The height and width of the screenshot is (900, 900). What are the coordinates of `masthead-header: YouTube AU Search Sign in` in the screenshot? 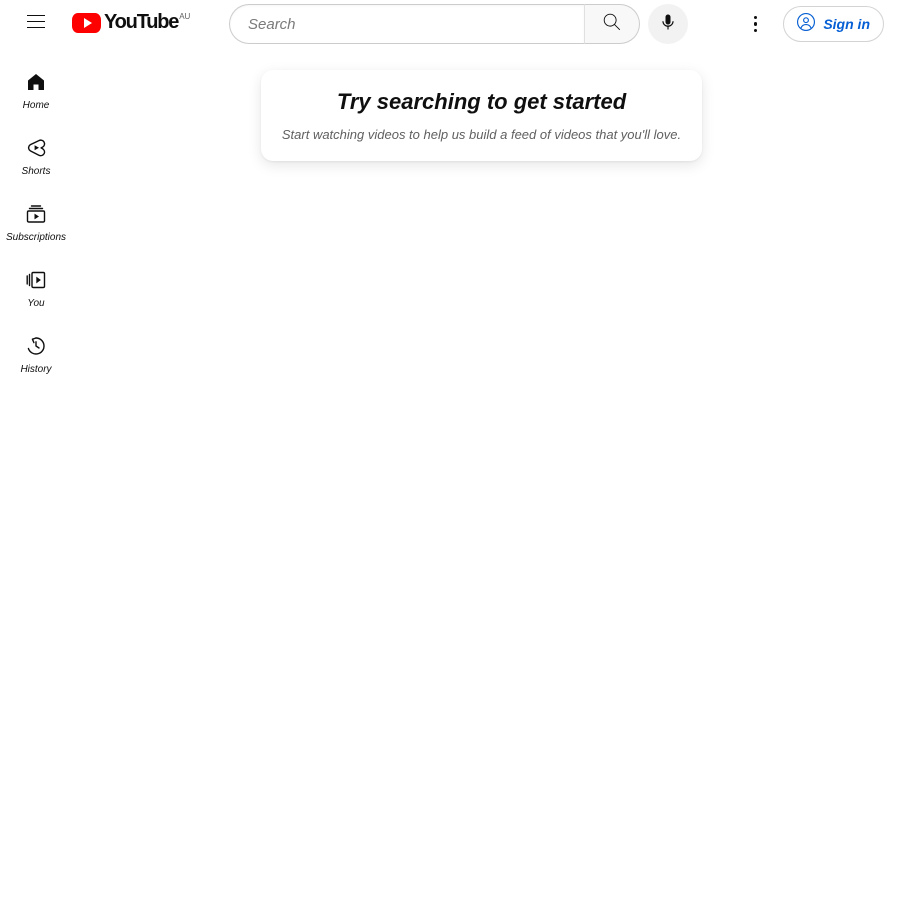 It's located at (450, 24).